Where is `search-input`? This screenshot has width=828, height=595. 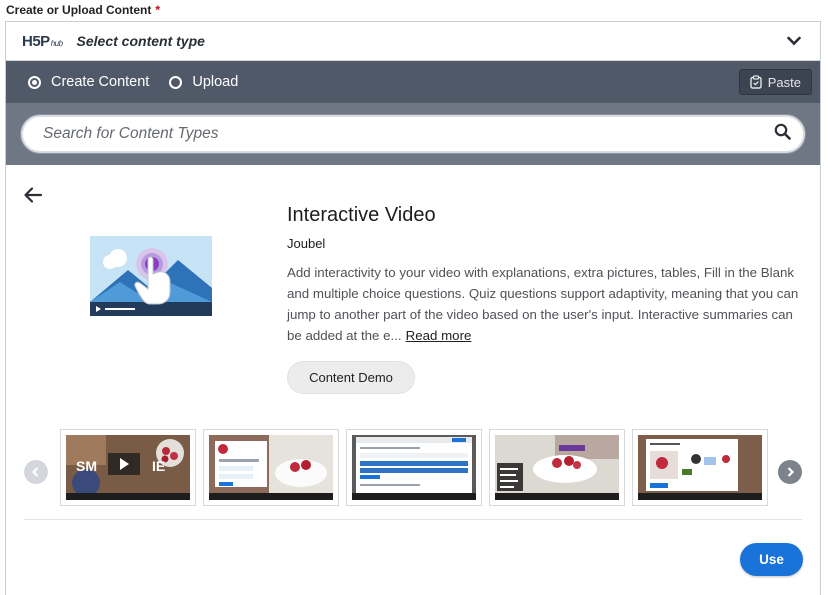 search-input is located at coordinates (408, 134).